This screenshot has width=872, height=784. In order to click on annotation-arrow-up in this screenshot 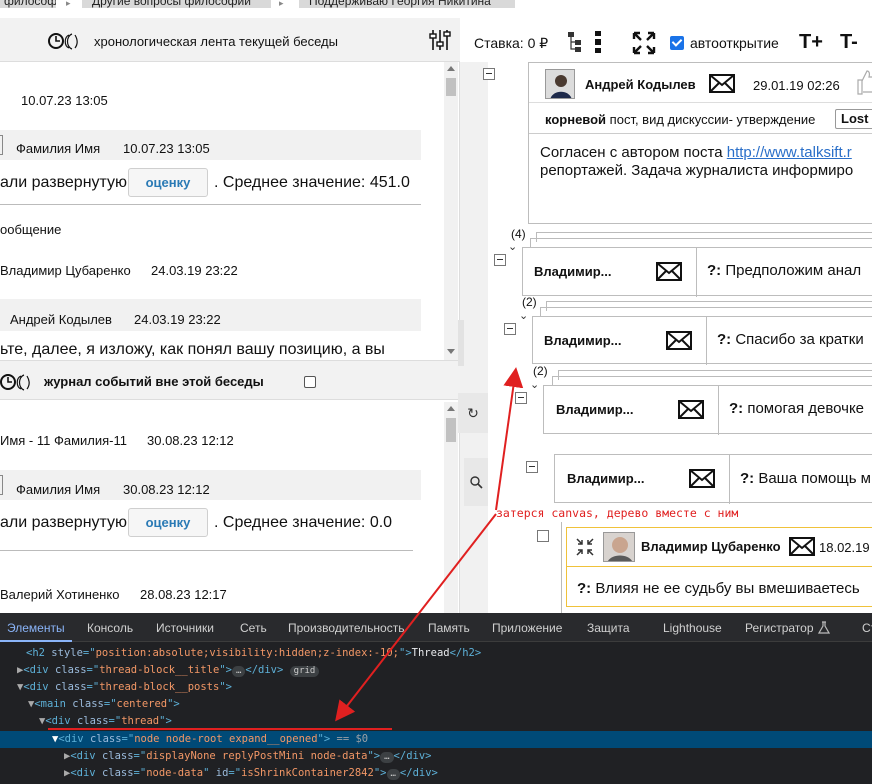, I will do `click(509, 439)`.